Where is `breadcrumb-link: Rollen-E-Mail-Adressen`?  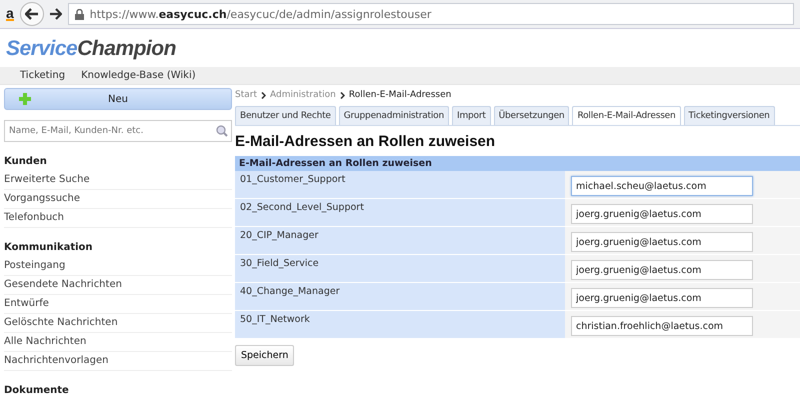
breadcrumb-link: Rollen-E-Mail-Adressen is located at coordinates (400, 95).